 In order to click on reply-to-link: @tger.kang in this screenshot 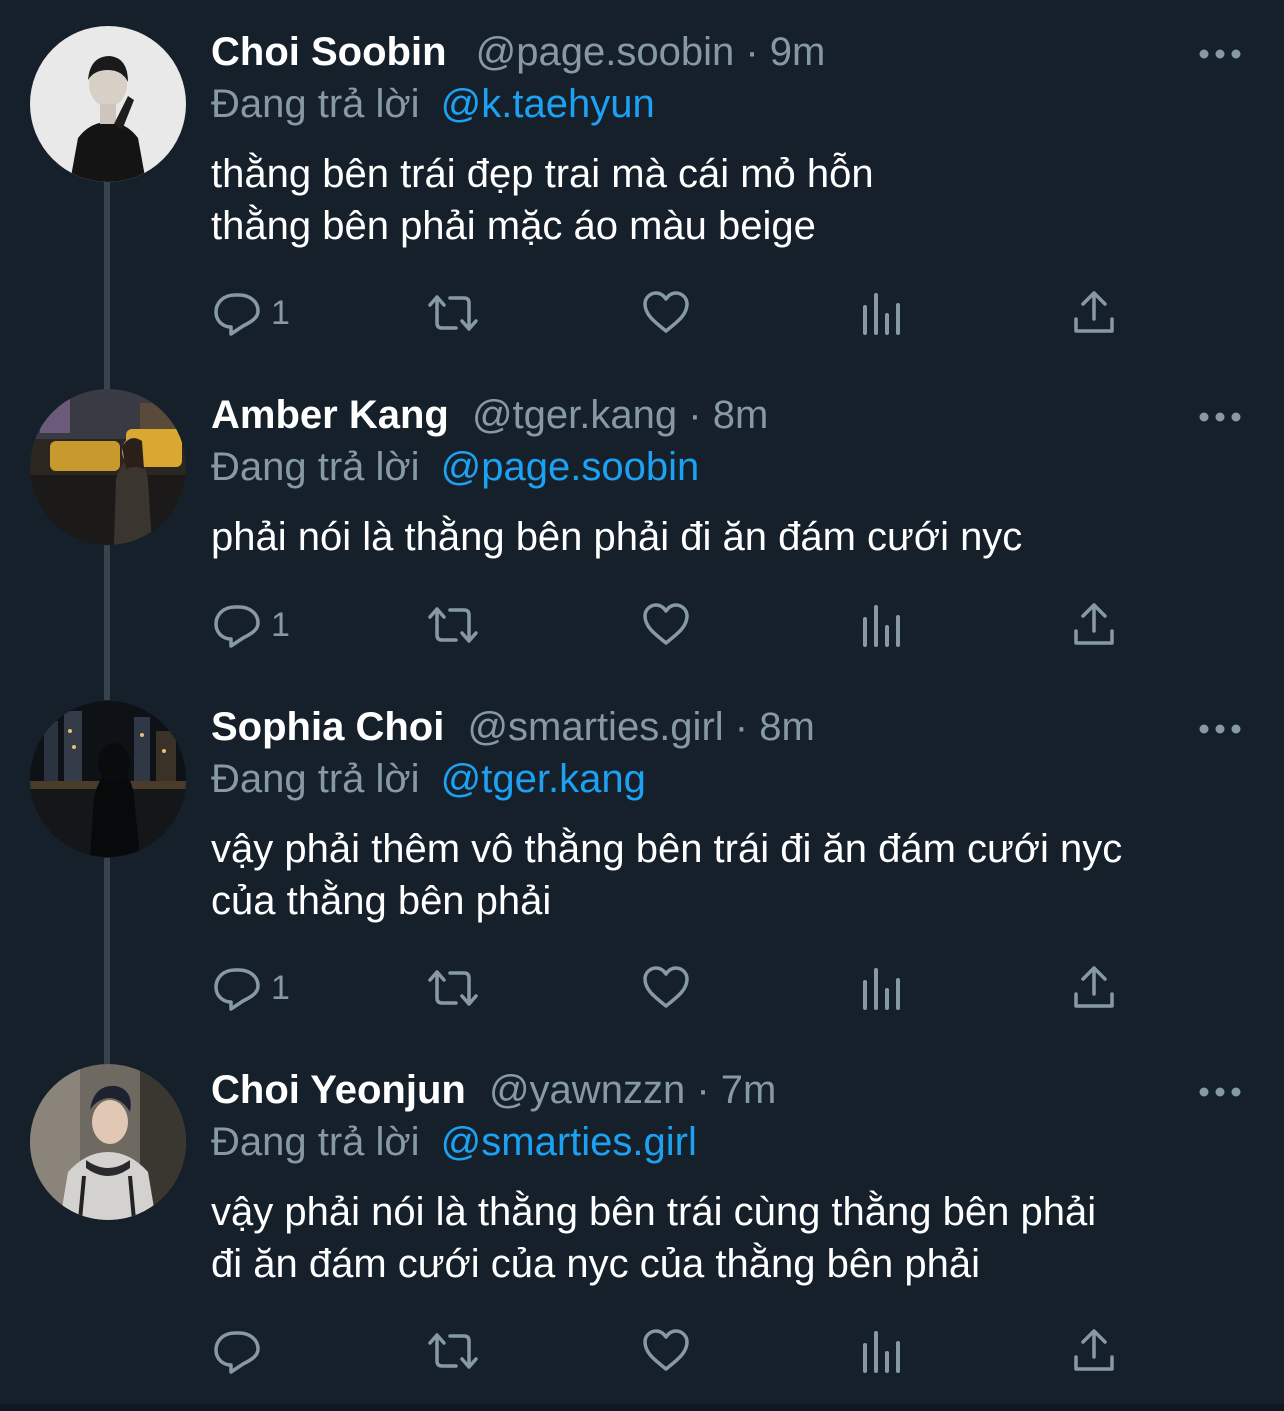, I will do `click(543, 779)`.